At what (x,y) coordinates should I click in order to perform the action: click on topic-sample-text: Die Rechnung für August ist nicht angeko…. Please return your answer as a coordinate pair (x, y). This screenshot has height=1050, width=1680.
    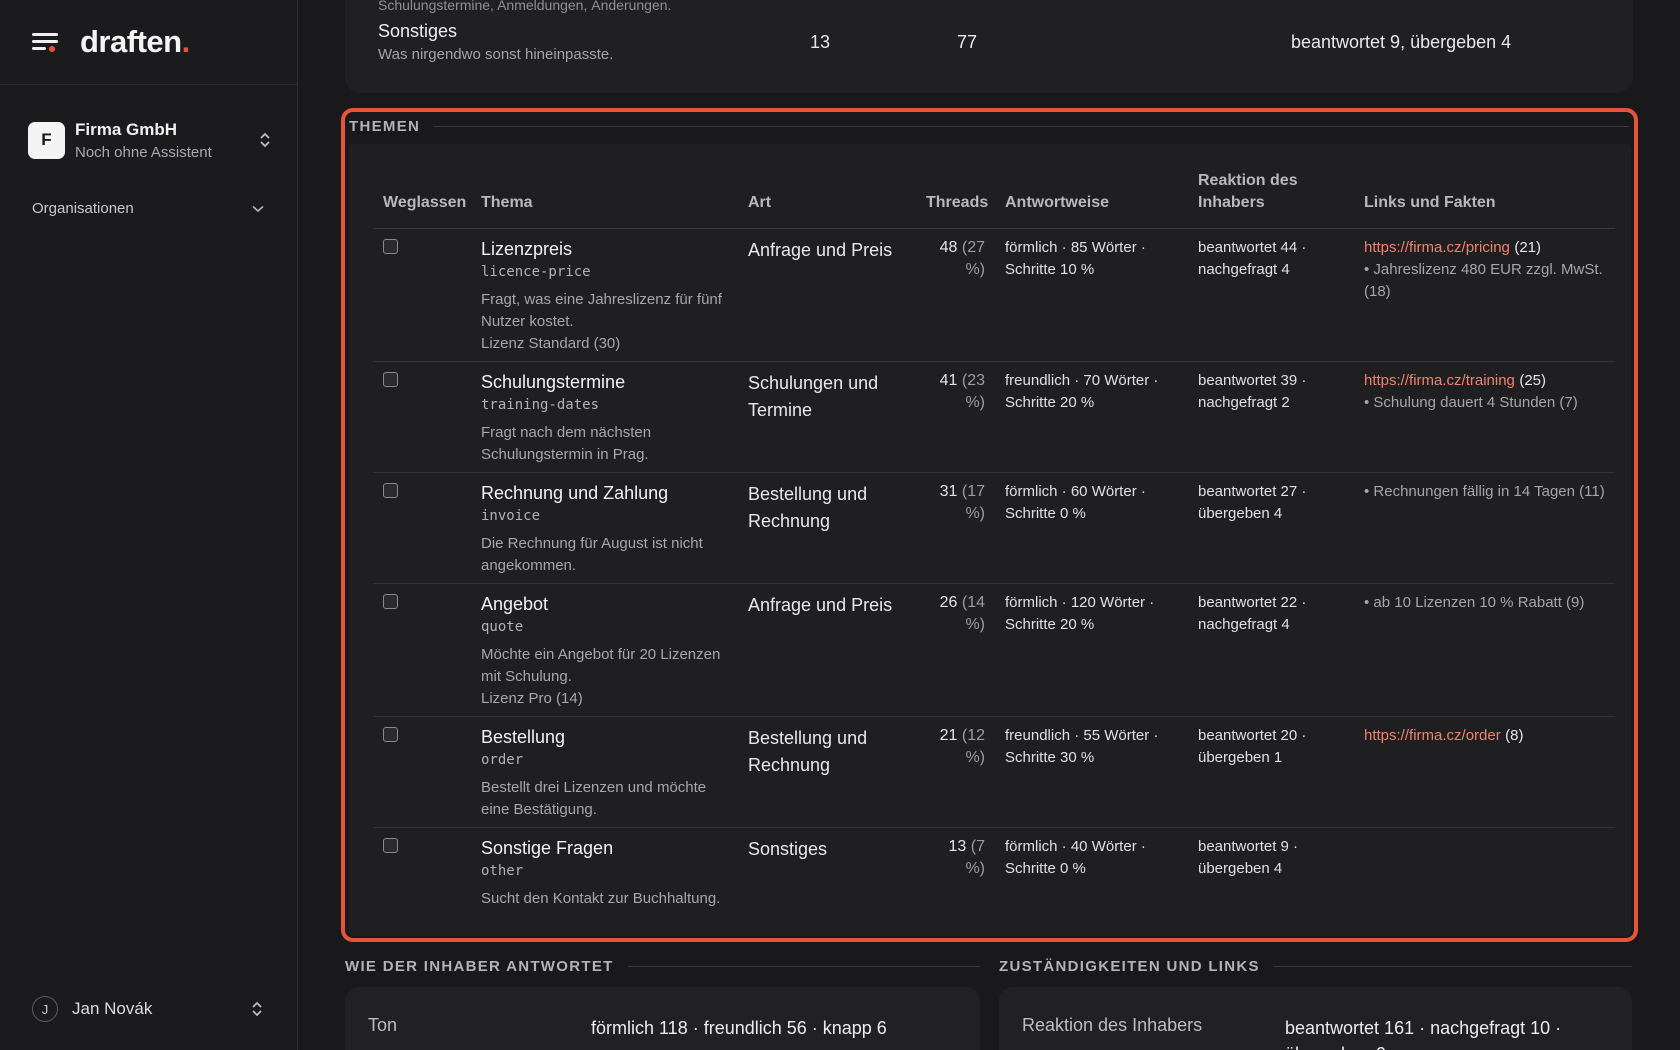
    Looking at the image, I should click on (592, 554).